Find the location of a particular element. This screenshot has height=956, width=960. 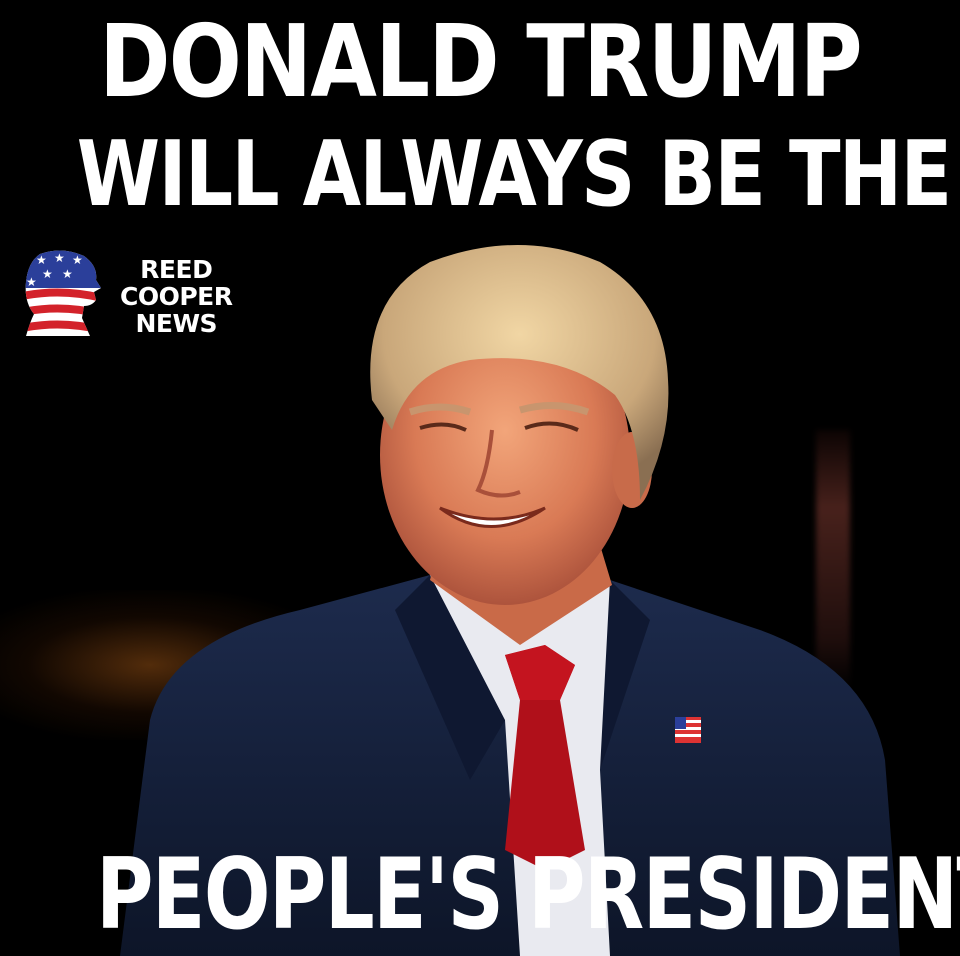

logo-line-3: NEWS is located at coordinates (176, 323).